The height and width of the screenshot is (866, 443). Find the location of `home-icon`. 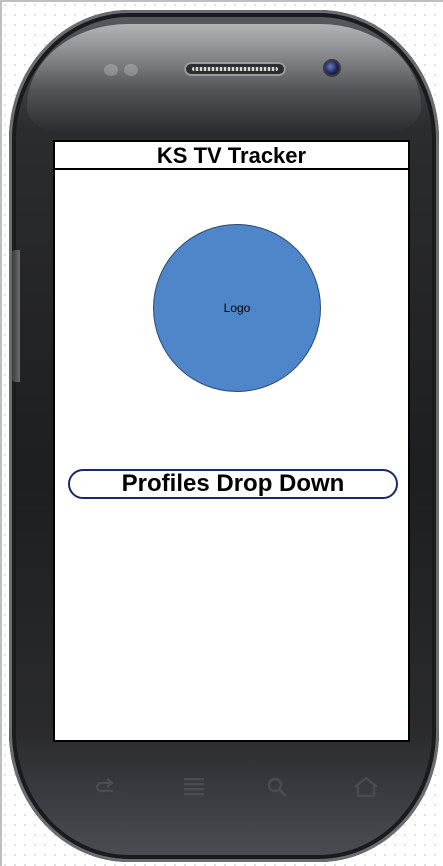

home-icon is located at coordinates (366, 790).